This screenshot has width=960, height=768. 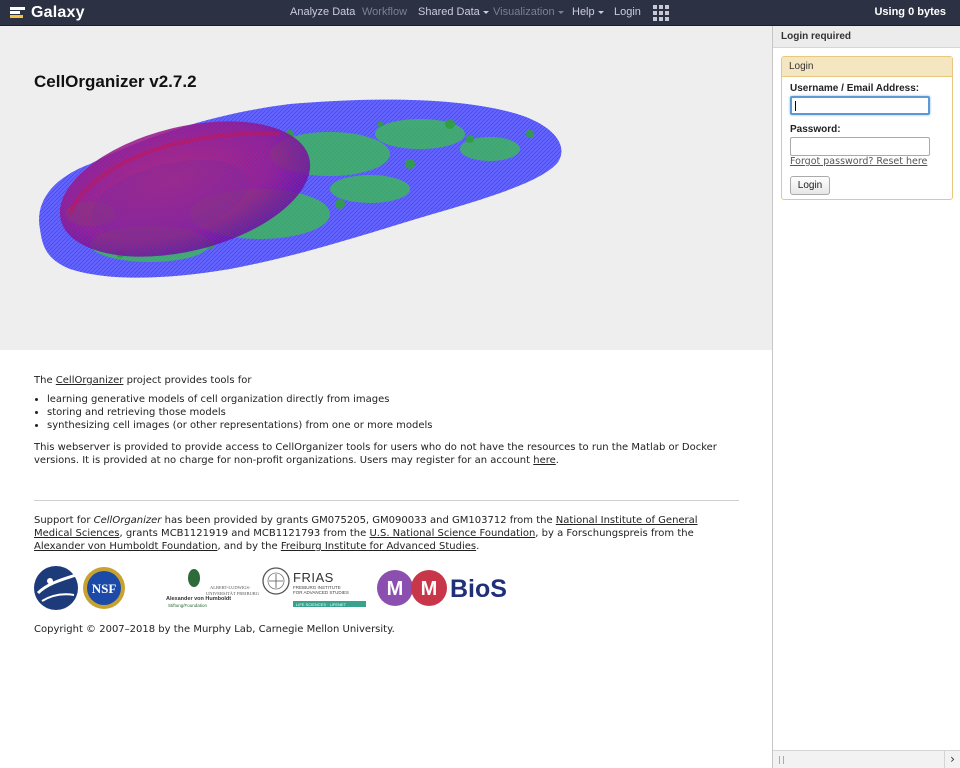 I want to click on nav-login: Login, so click(x=627, y=12).